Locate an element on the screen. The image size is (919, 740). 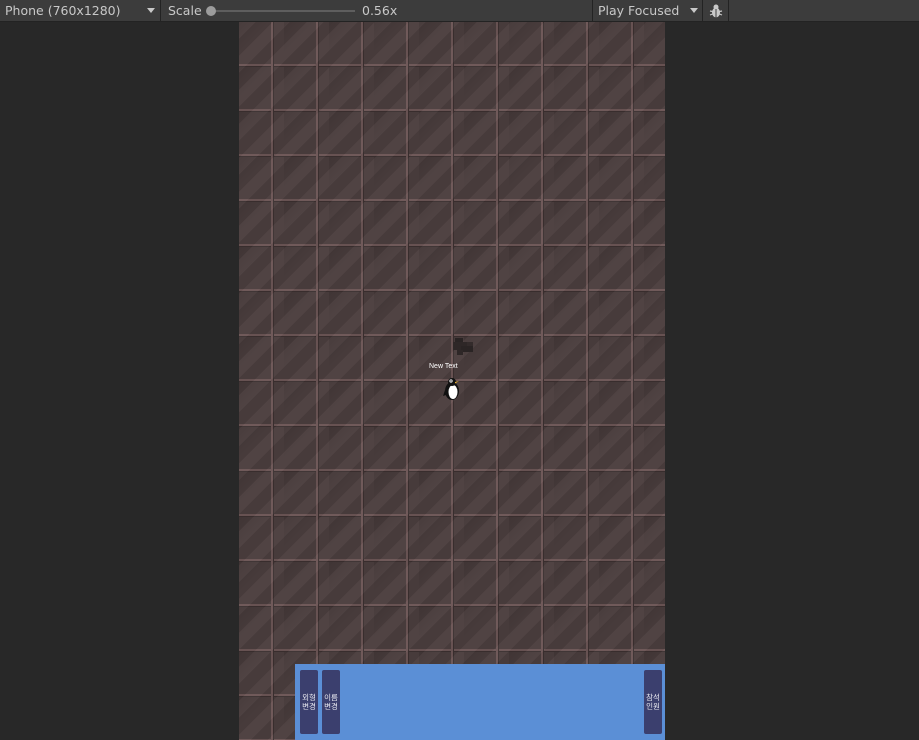
penguin-player is located at coordinates (452, 389).